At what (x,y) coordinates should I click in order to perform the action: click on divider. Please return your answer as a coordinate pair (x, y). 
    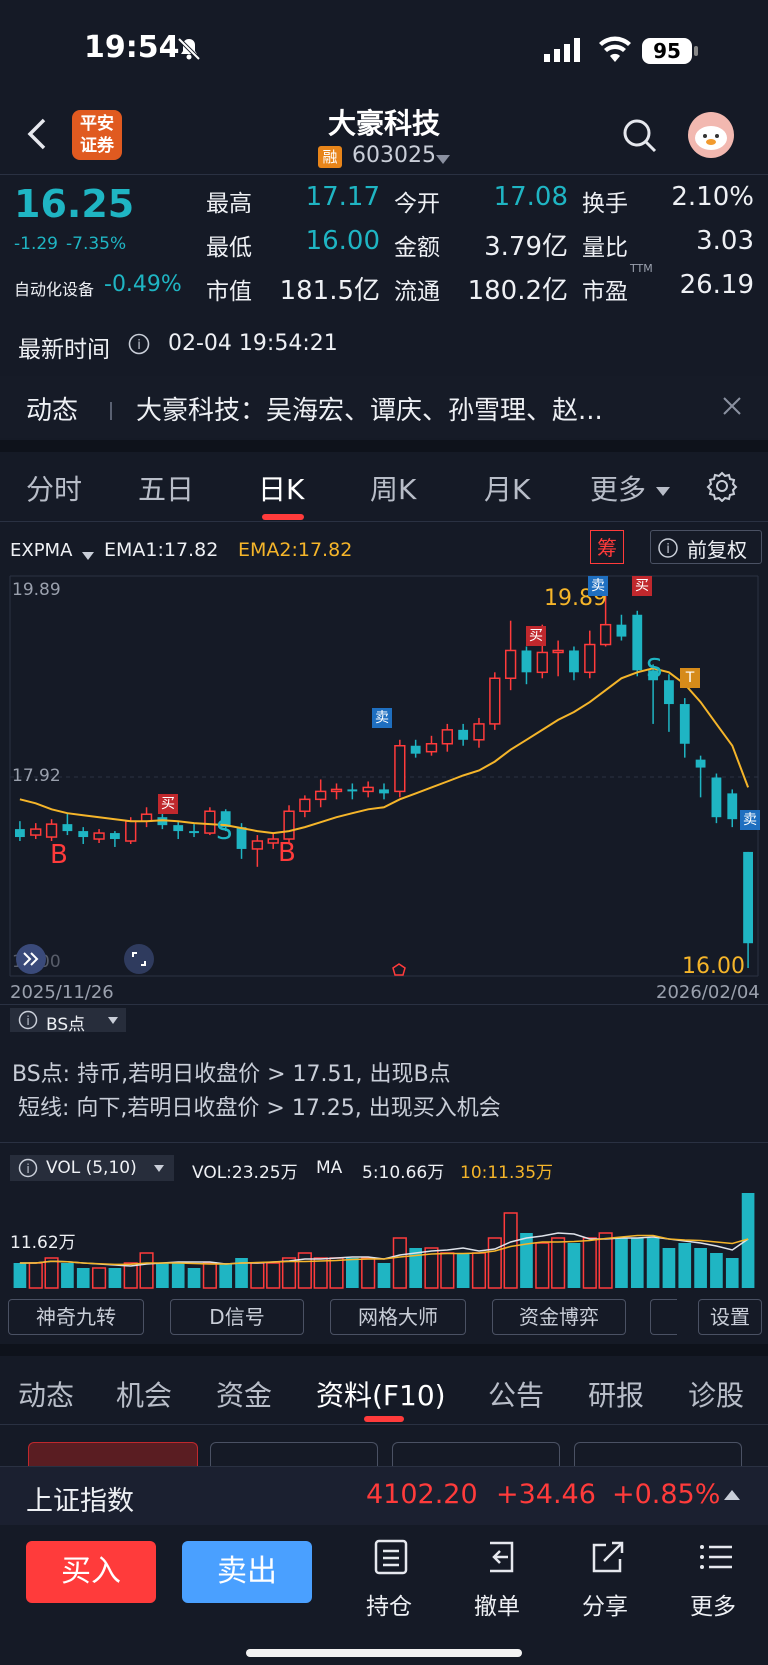
    Looking at the image, I should click on (384, 1424).